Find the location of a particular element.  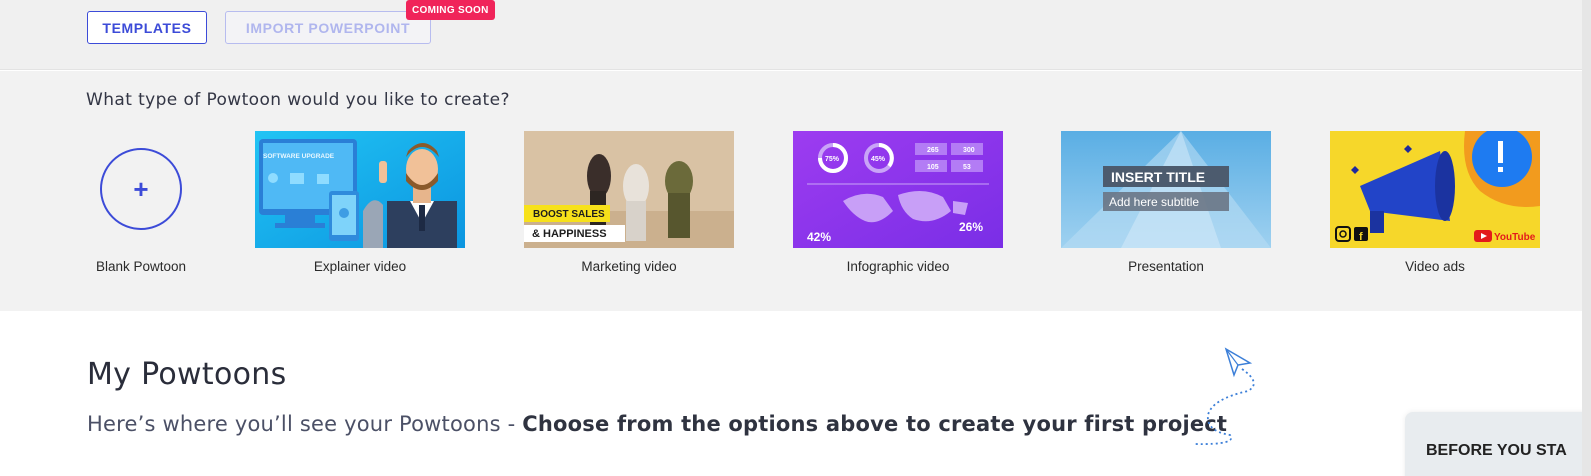

import-powerpoint-button: IMPORT POWERPOINT is located at coordinates (328, 27).